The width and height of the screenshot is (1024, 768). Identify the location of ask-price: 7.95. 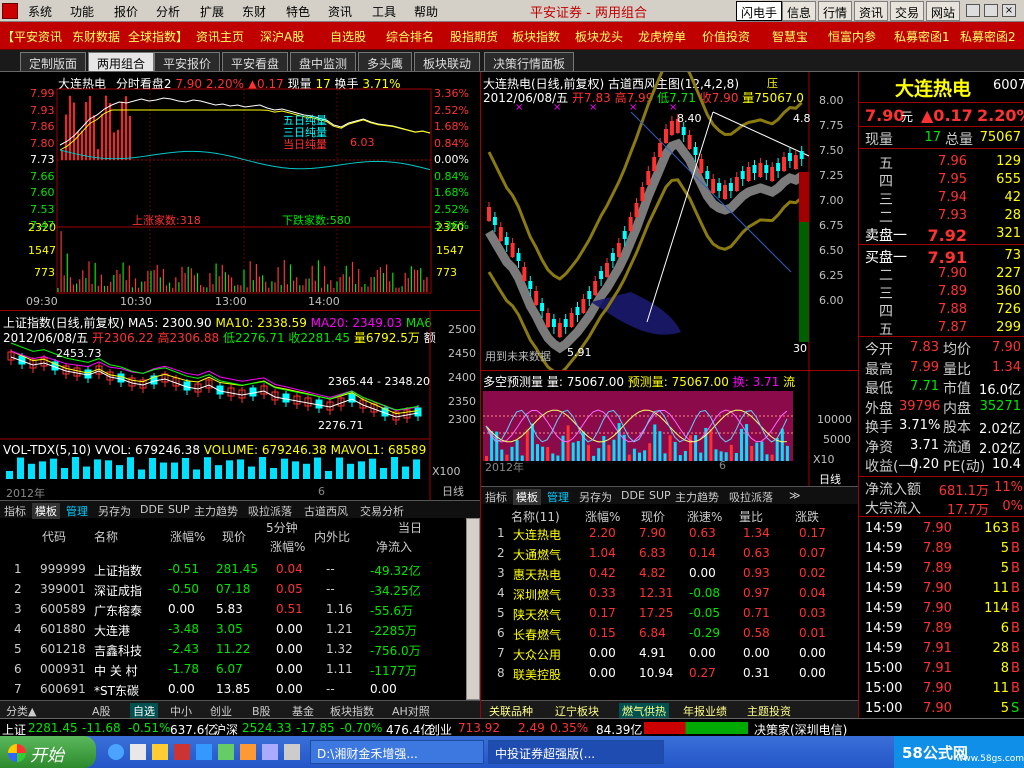
(945, 179).